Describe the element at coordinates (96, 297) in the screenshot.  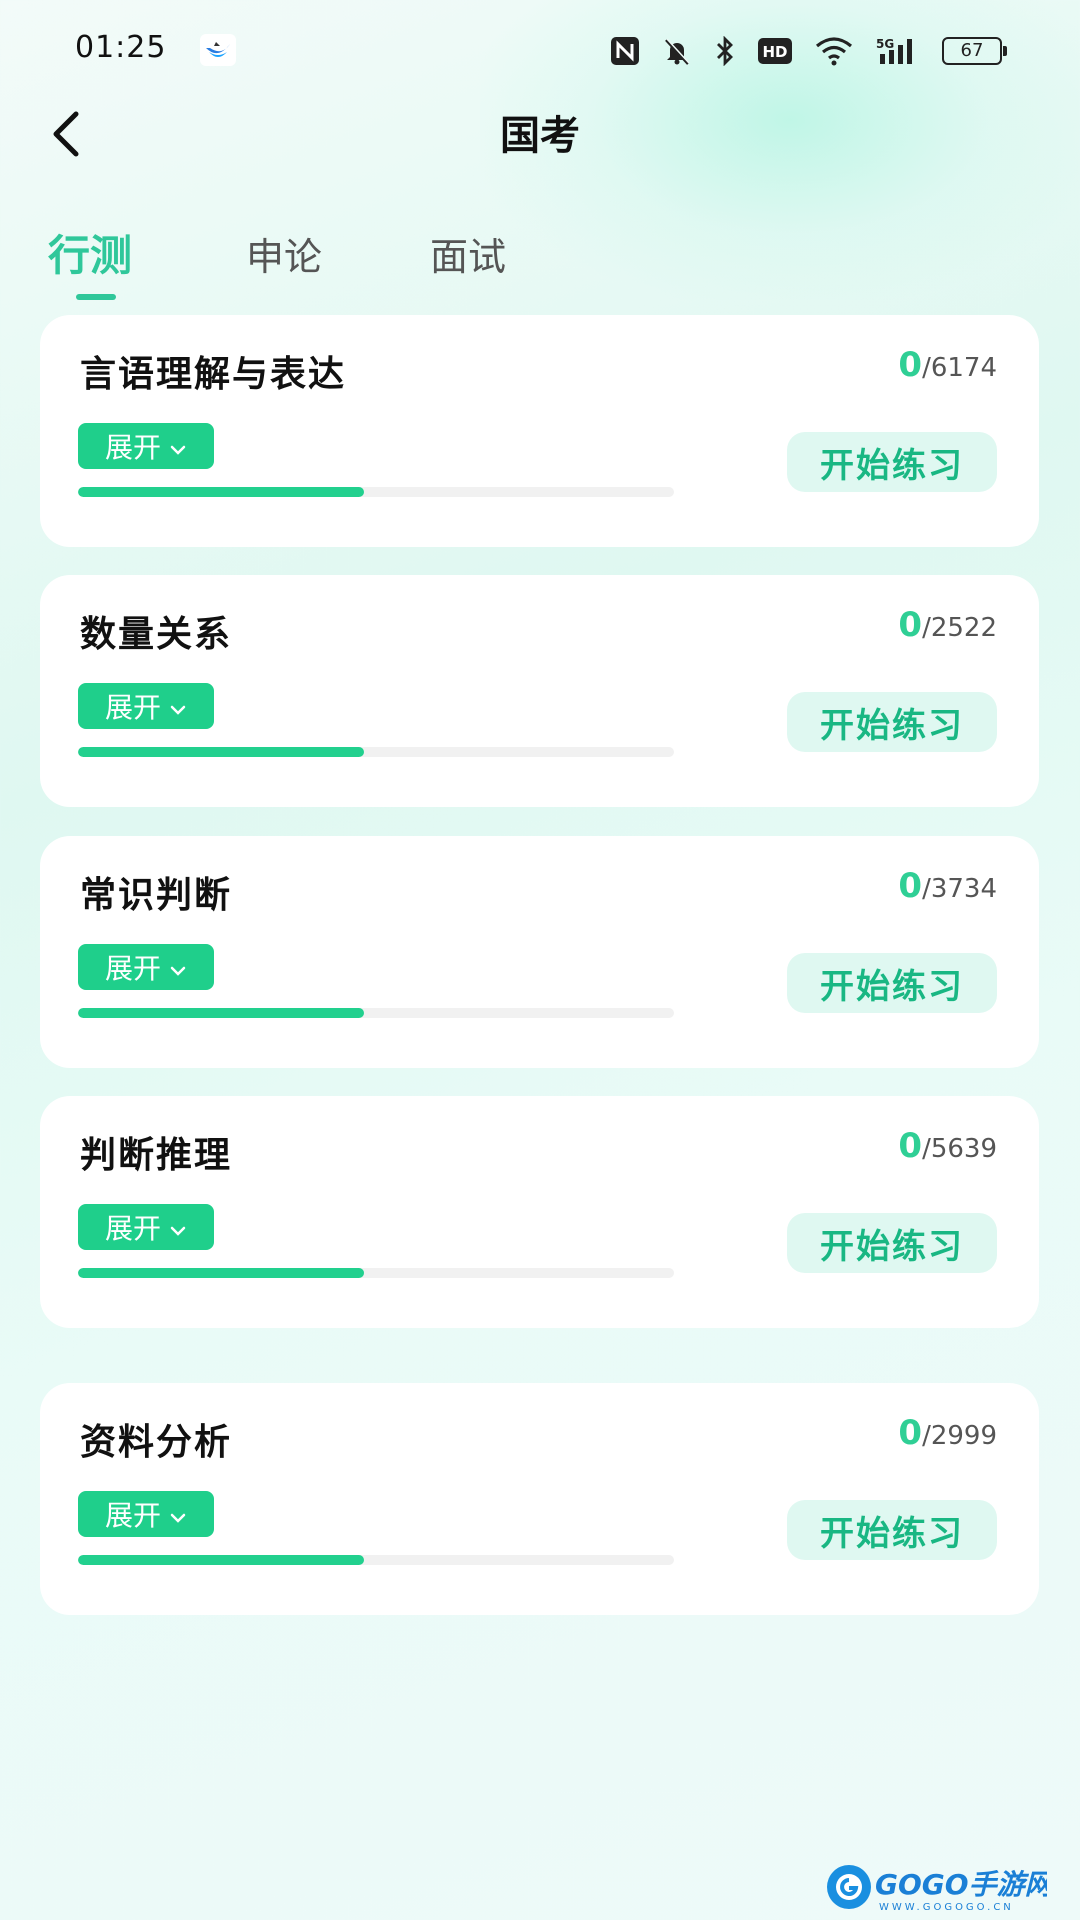
I see `active-tab-indicator` at that location.